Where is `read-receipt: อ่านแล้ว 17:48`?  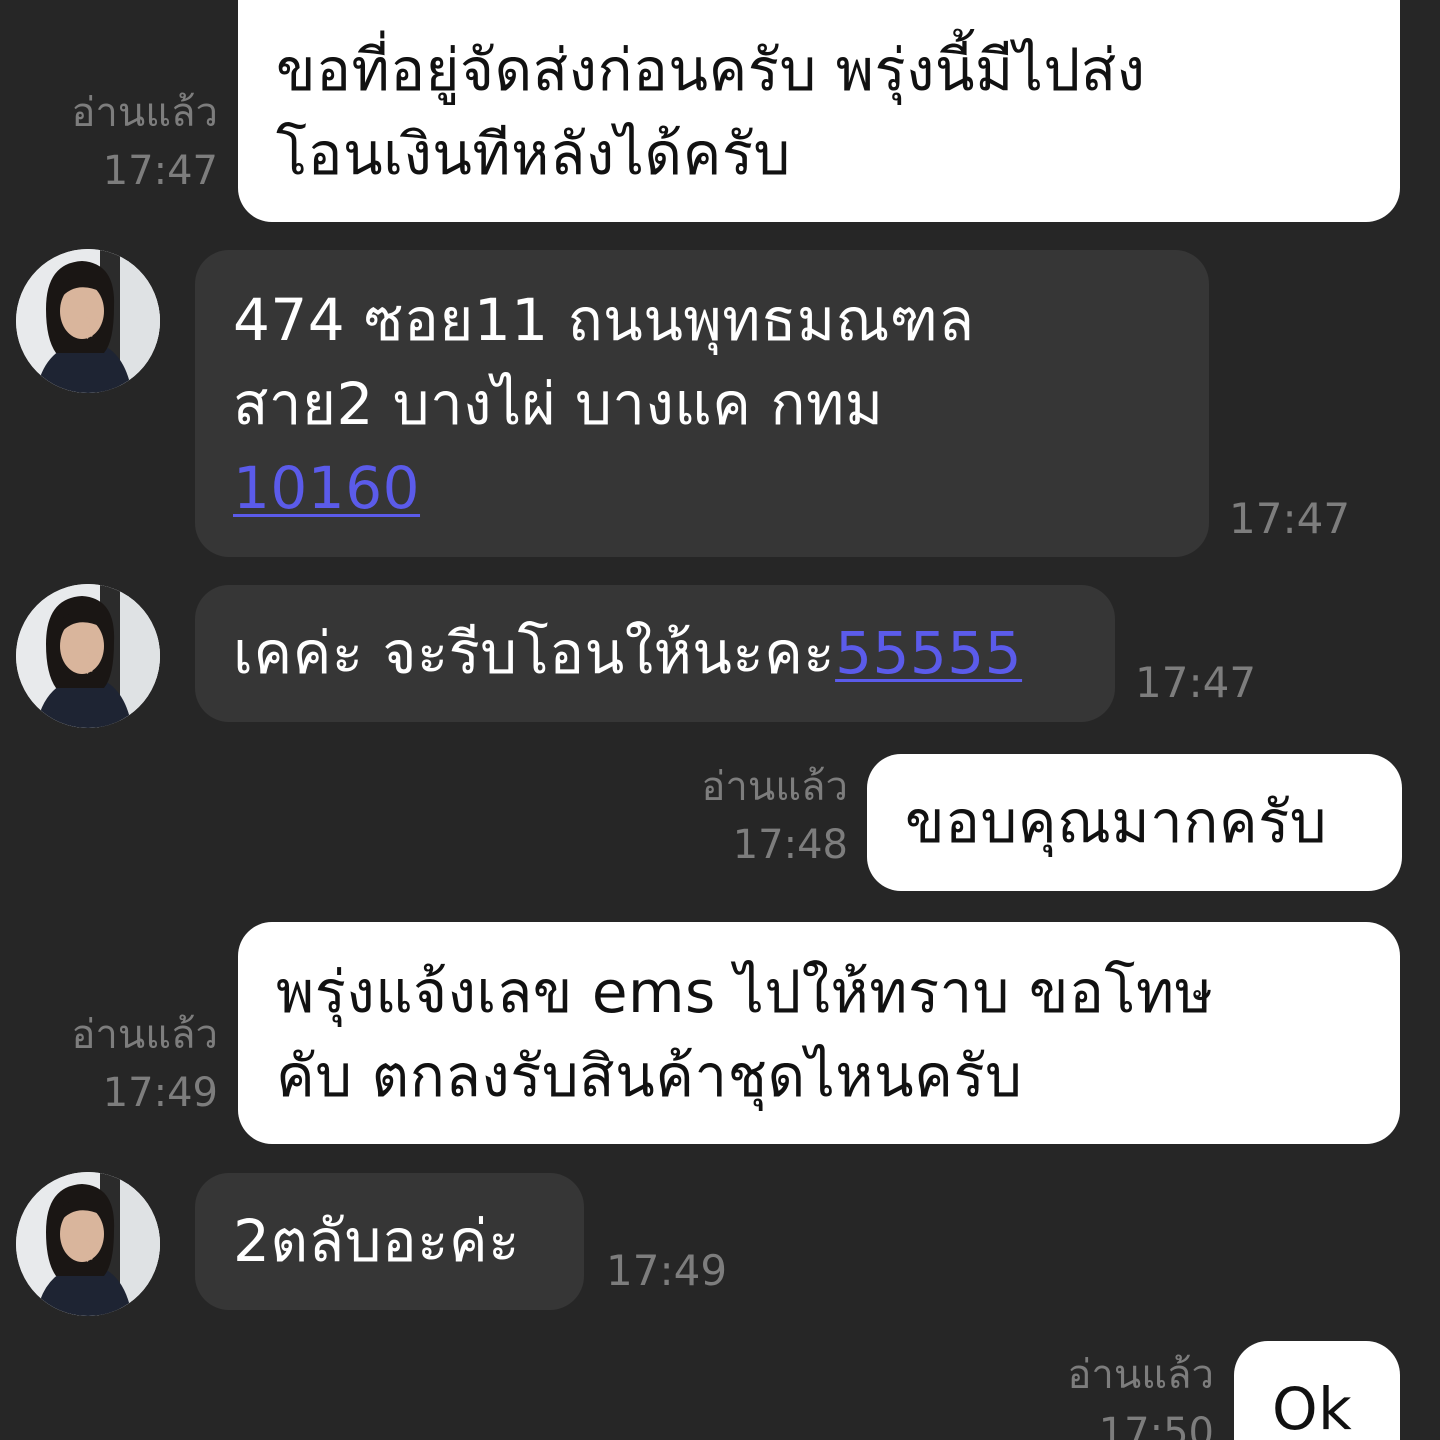
read-receipt: อ่านแล้ว 17:48 is located at coordinates (749, 816).